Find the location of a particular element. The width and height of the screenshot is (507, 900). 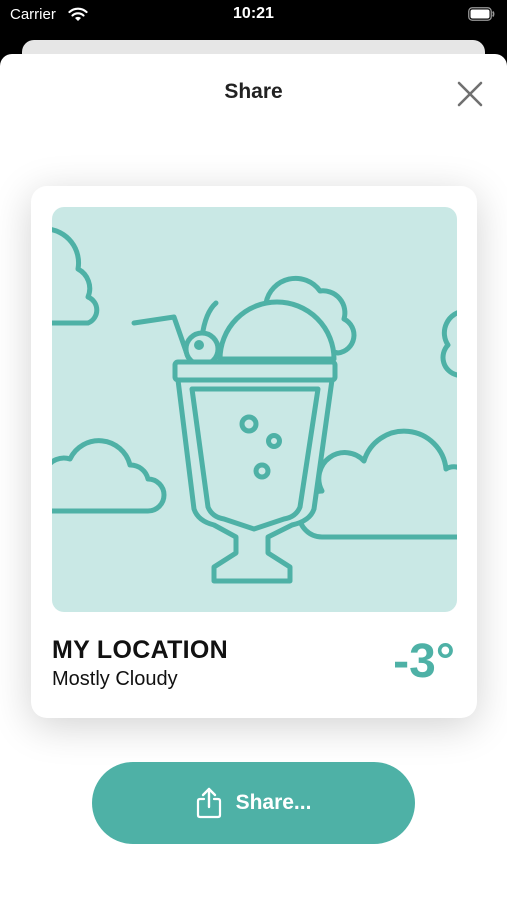

straw-shape is located at coordinates (161, 337).